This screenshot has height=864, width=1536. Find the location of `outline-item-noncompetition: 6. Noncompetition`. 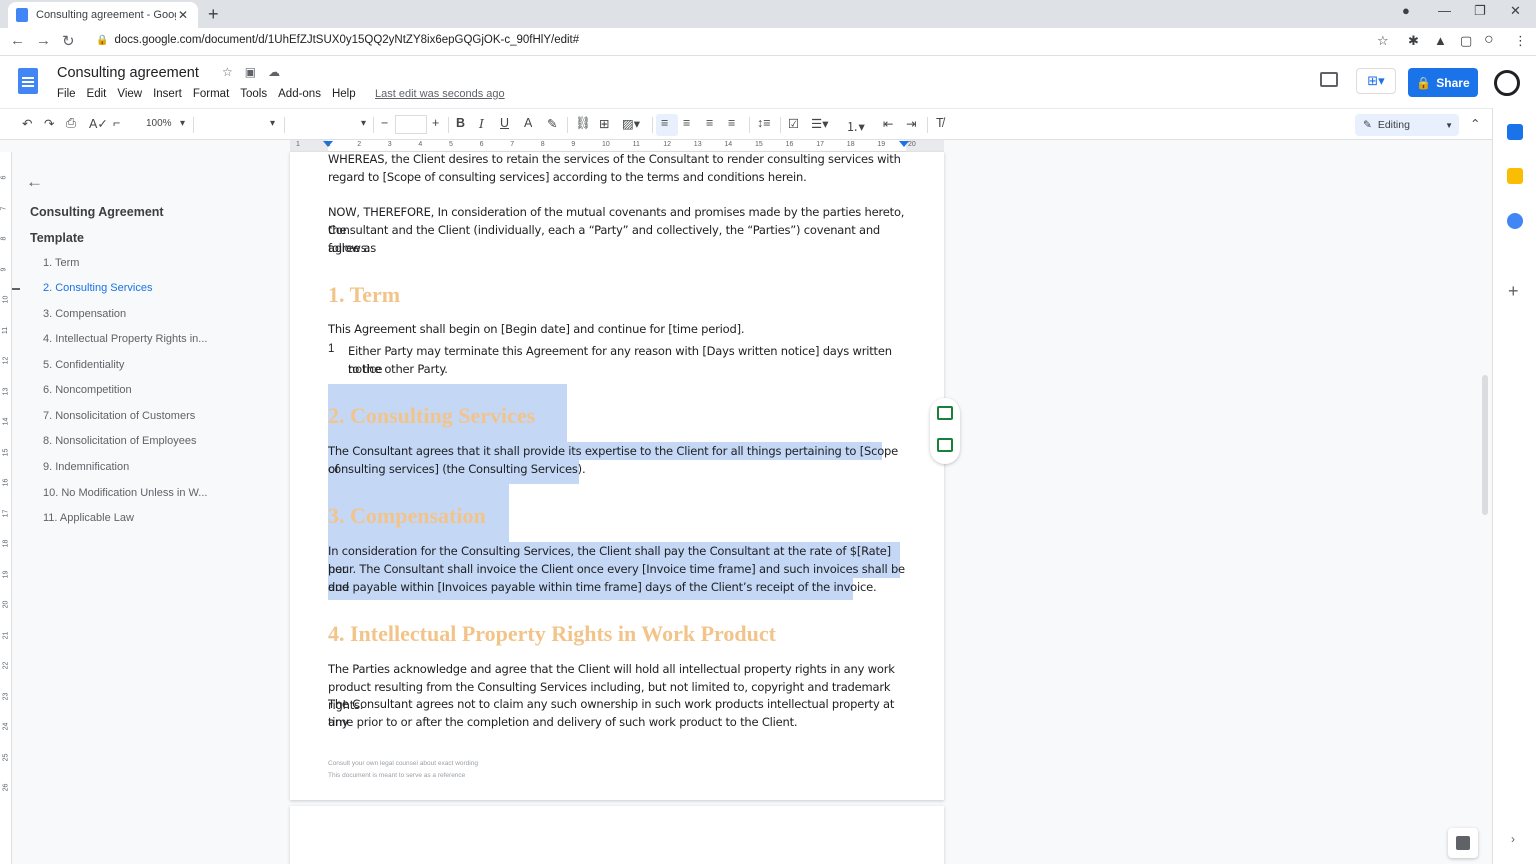

outline-item-noncompetition: 6. Noncompetition is located at coordinates (87, 390).